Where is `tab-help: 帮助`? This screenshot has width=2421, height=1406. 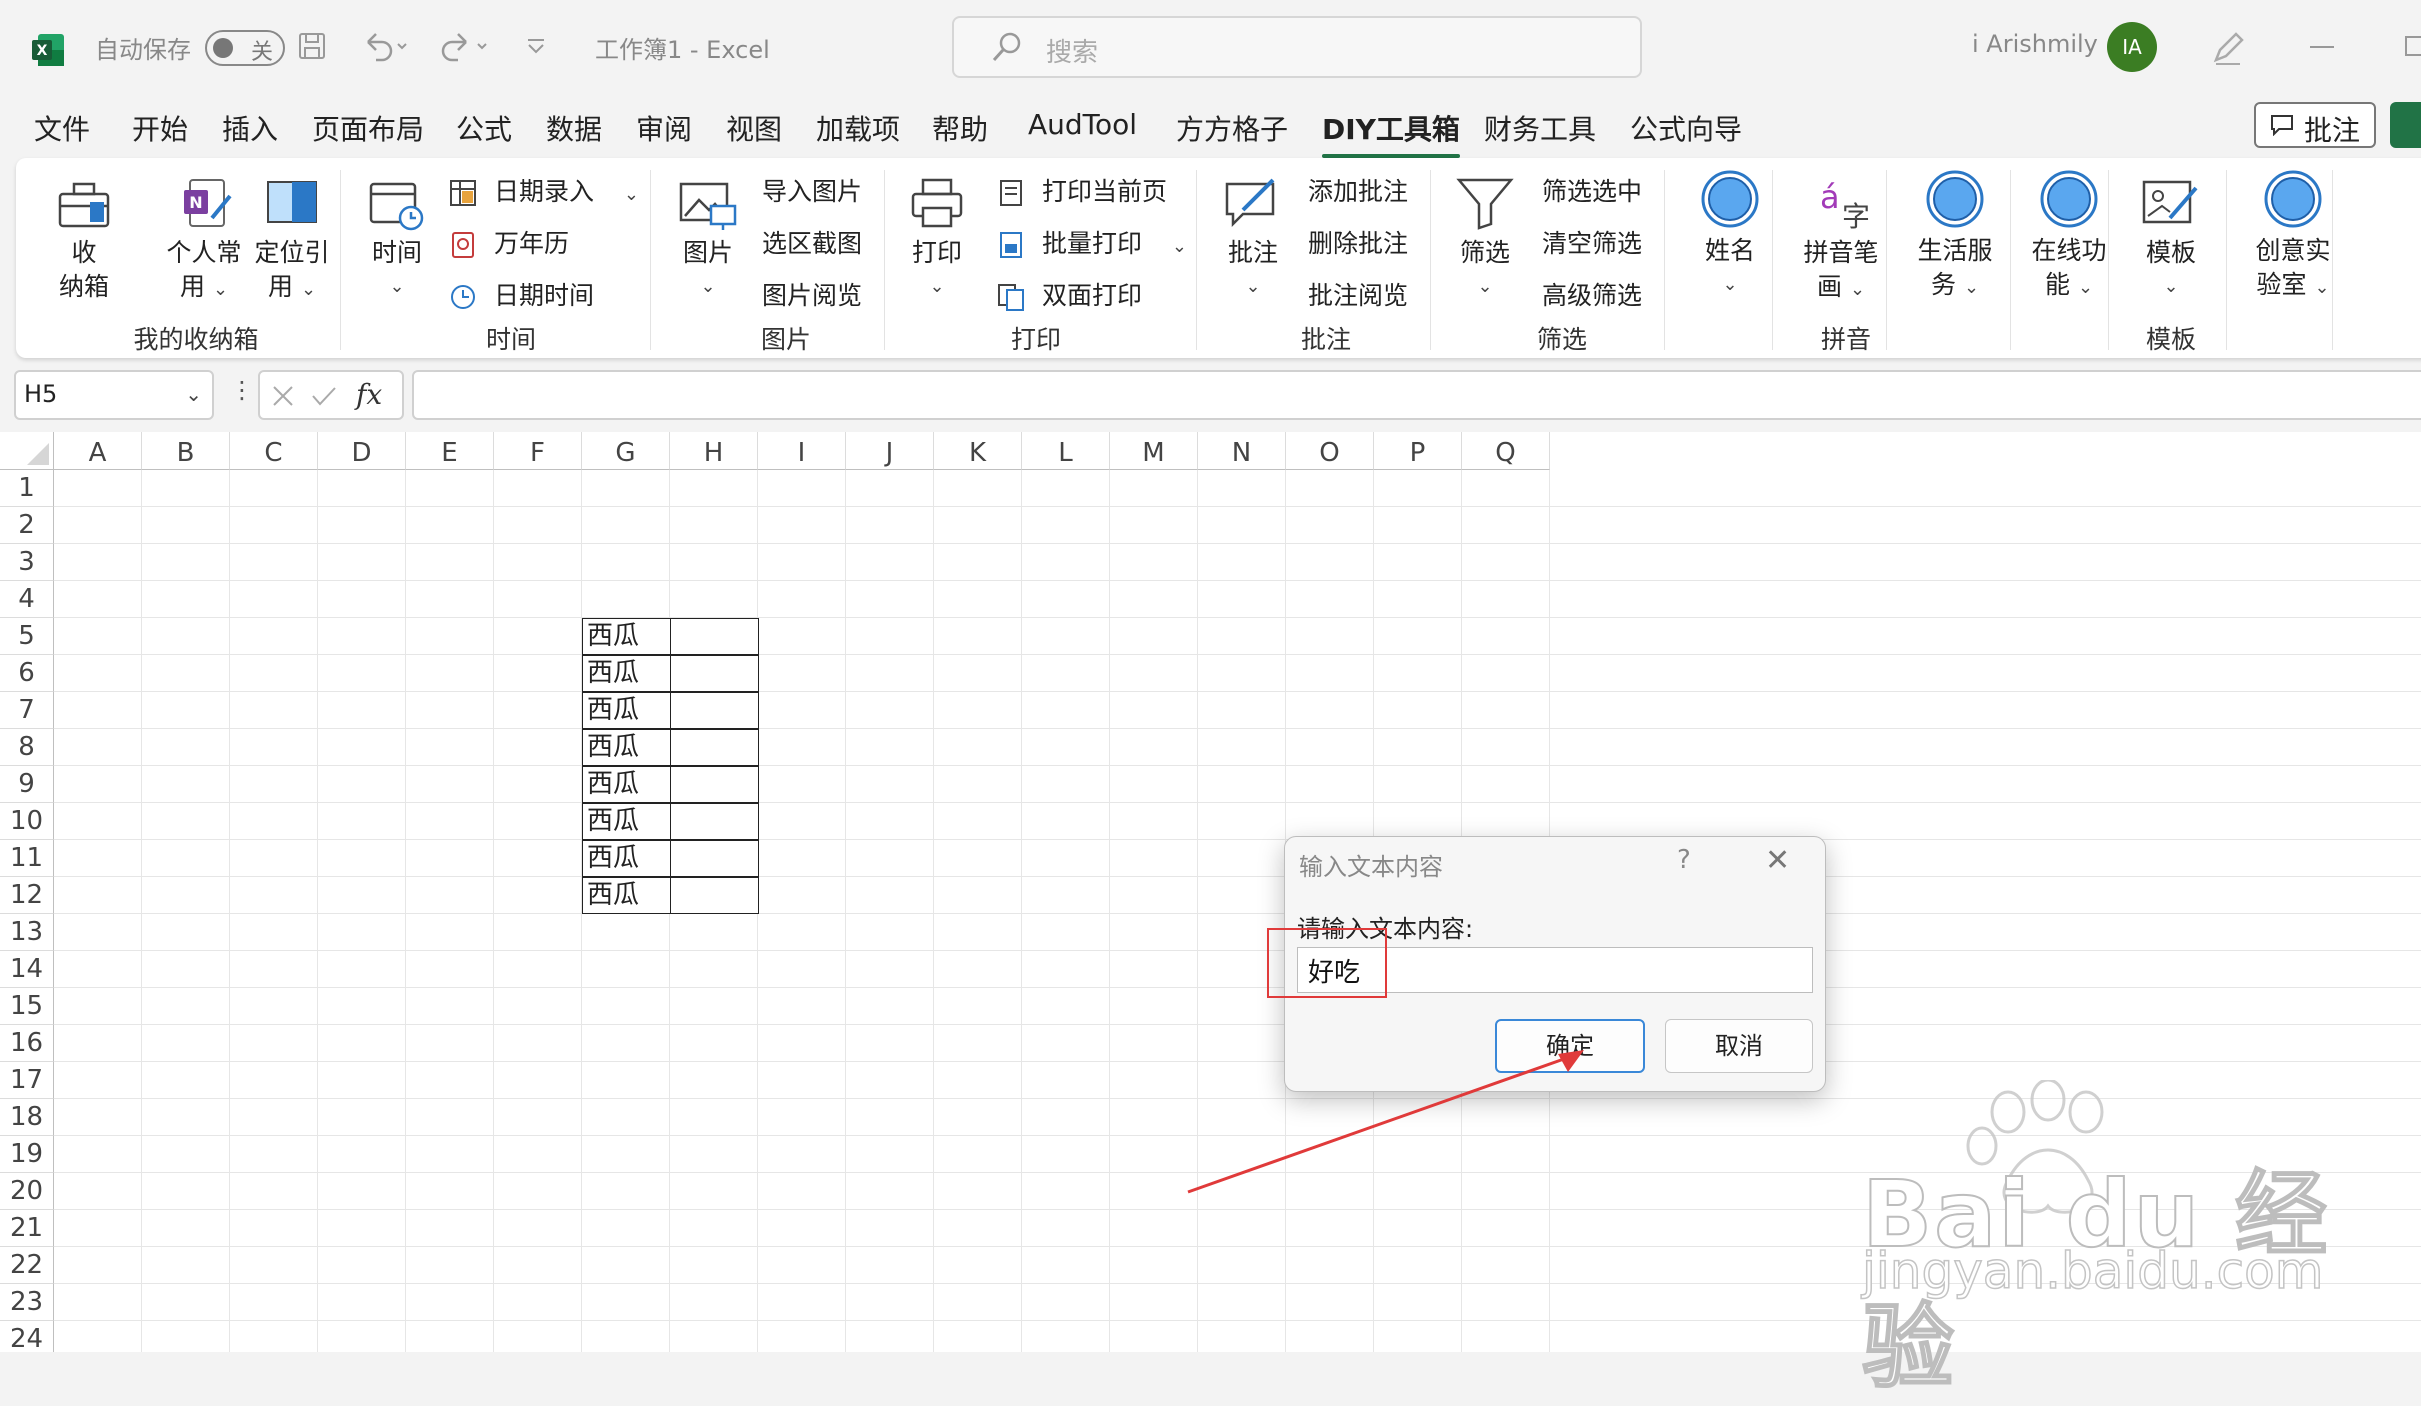 tab-help: 帮助 is located at coordinates (960, 128).